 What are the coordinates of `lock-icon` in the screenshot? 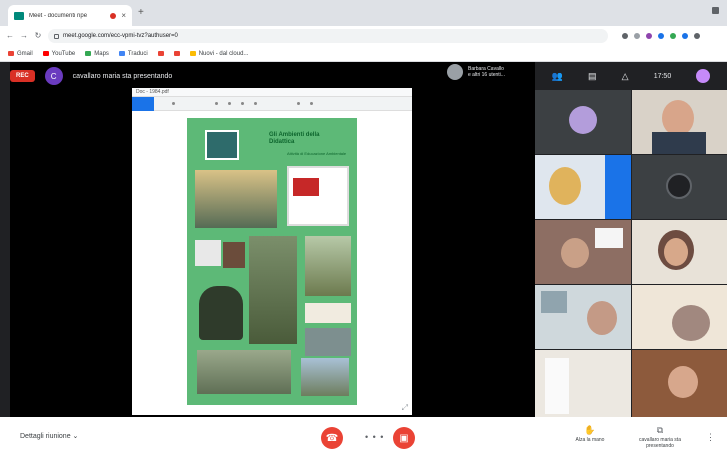 It's located at (56, 36).